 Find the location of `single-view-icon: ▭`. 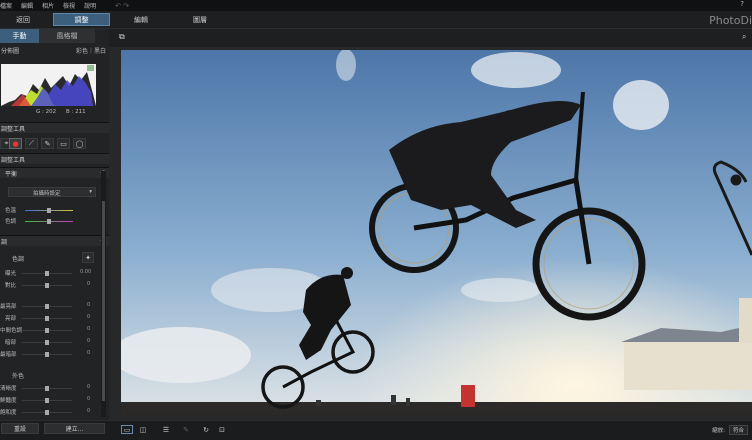

single-view-icon: ▭ is located at coordinates (127, 429).